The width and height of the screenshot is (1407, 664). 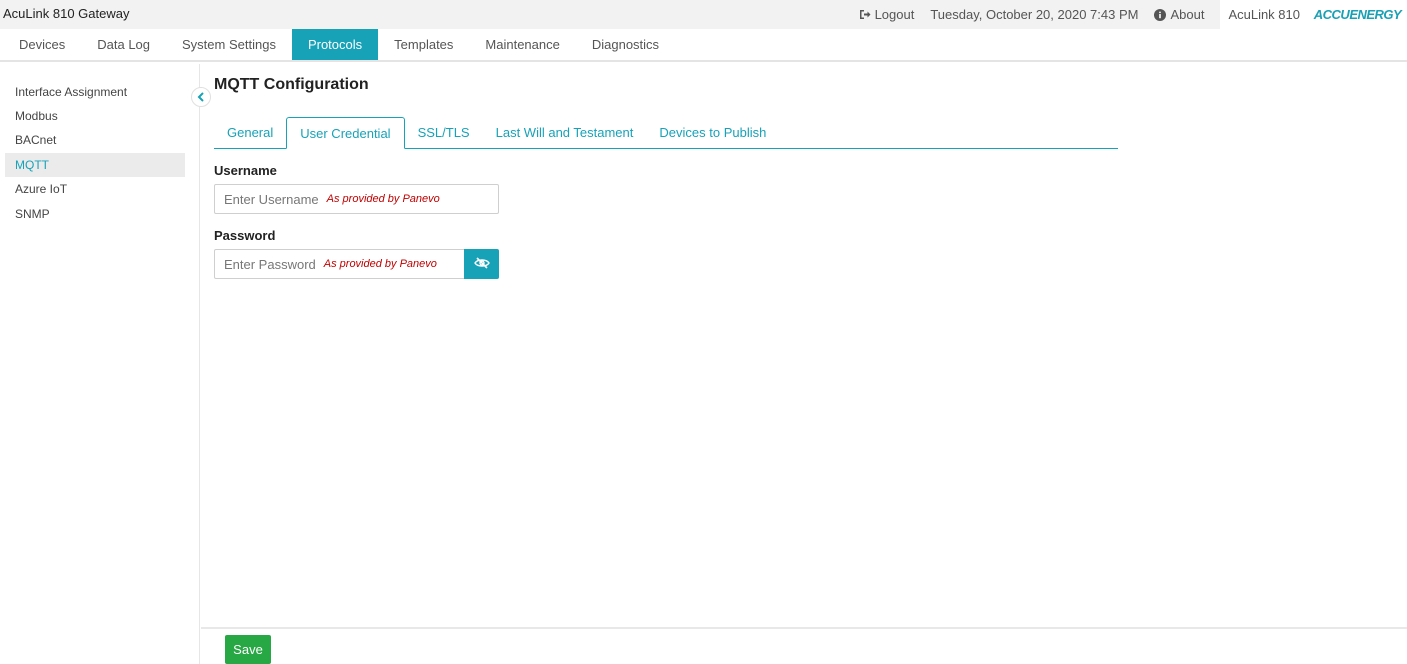 What do you see at coordinates (271, 199) in the screenshot?
I see `username-placeholder: Enter Username` at bounding box center [271, 199].